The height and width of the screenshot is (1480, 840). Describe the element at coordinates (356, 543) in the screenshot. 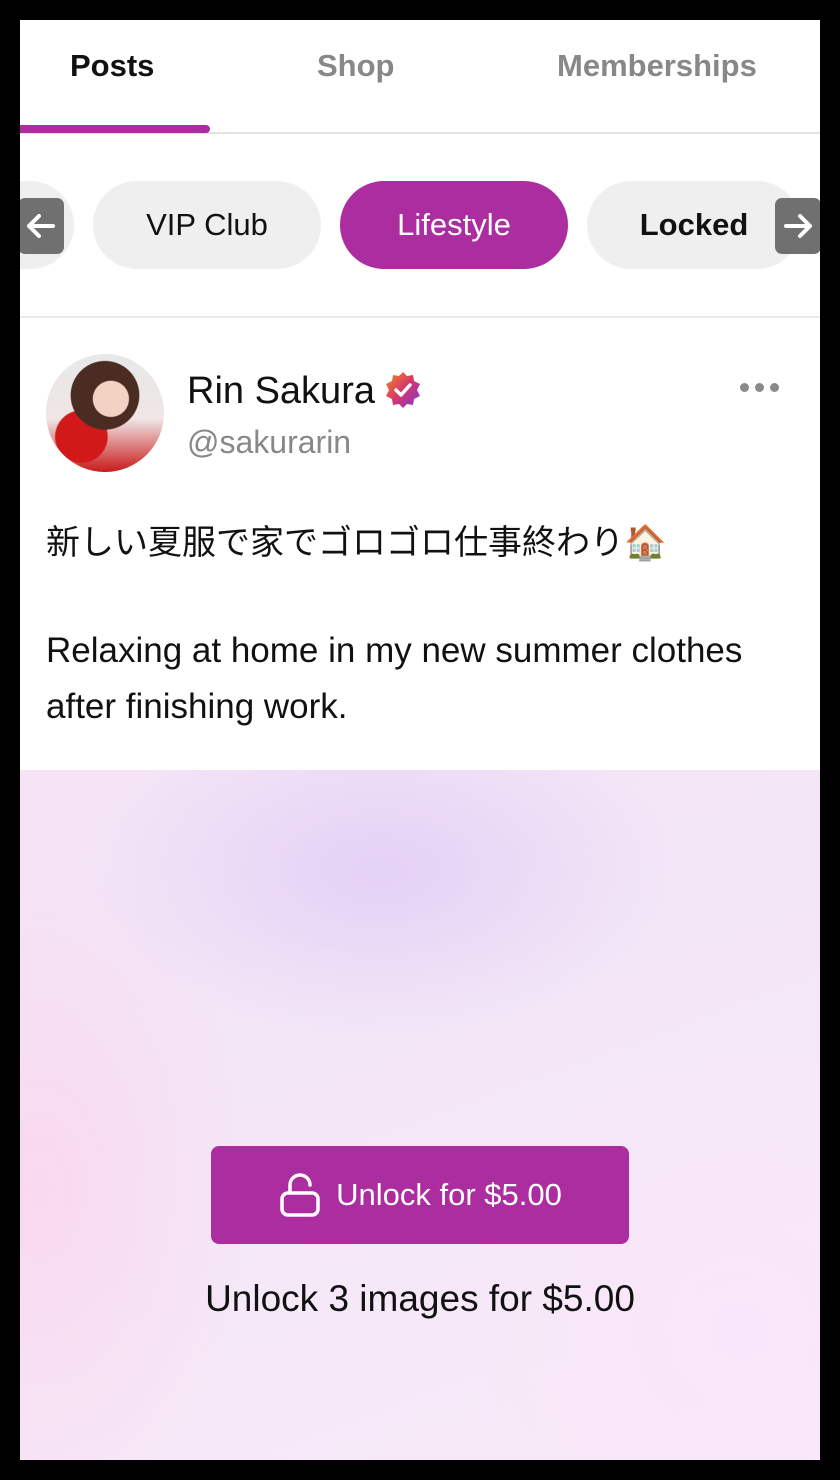

I see `post-text-japanese: 新しい夏服で家でゴロゴロ仕事終わり🏠` at that location.